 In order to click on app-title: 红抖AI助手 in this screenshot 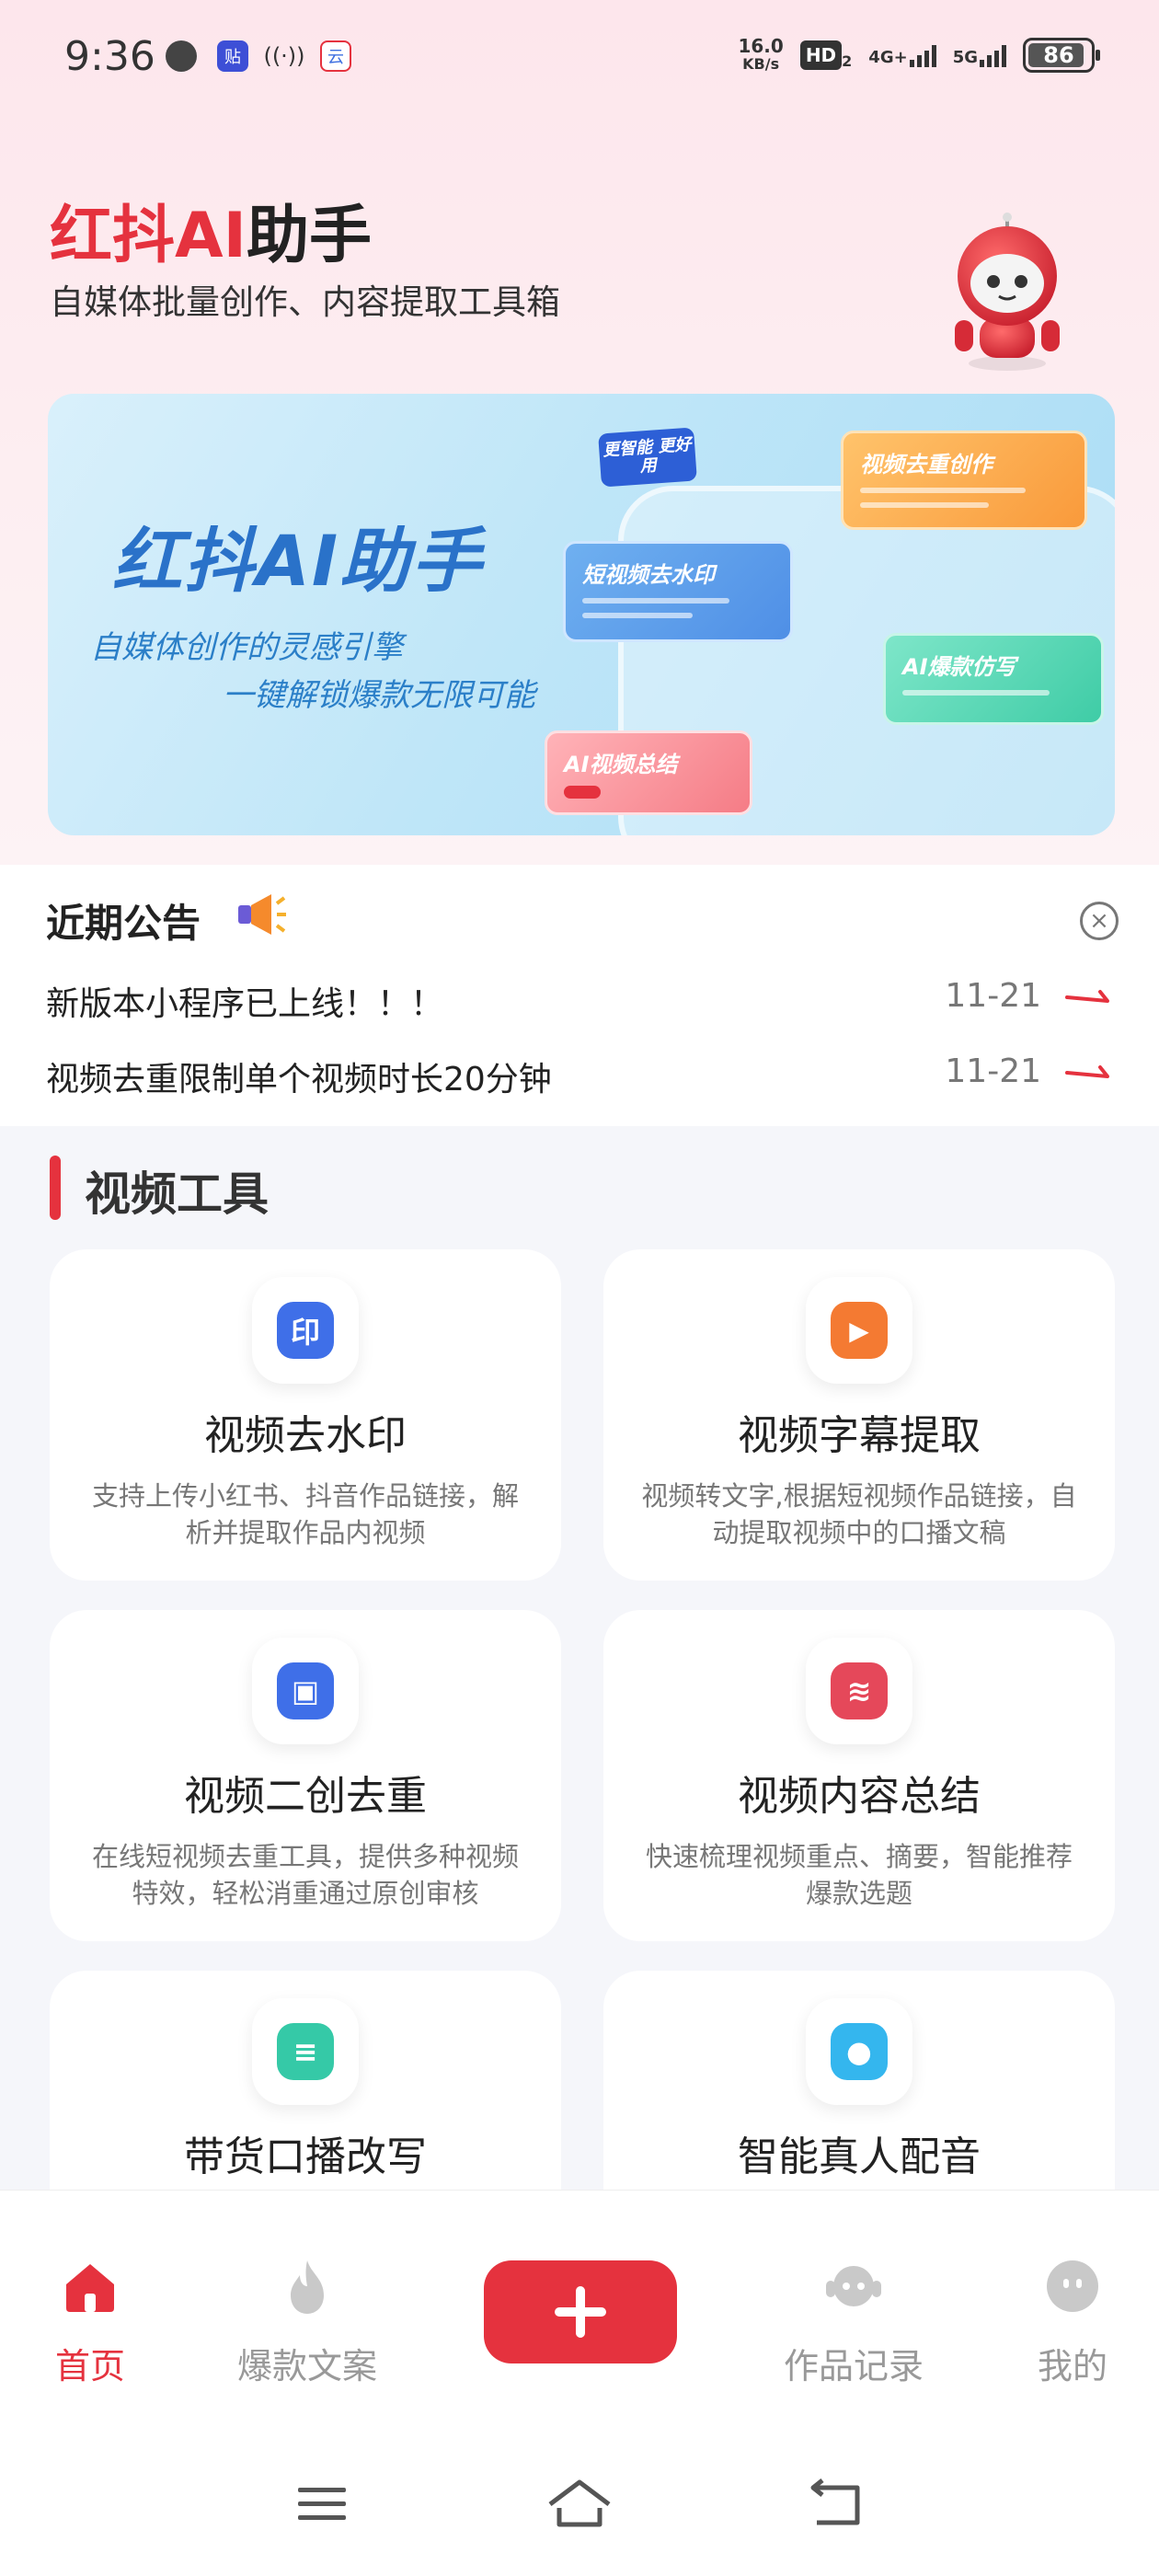, I will do `click(211, 229)`.